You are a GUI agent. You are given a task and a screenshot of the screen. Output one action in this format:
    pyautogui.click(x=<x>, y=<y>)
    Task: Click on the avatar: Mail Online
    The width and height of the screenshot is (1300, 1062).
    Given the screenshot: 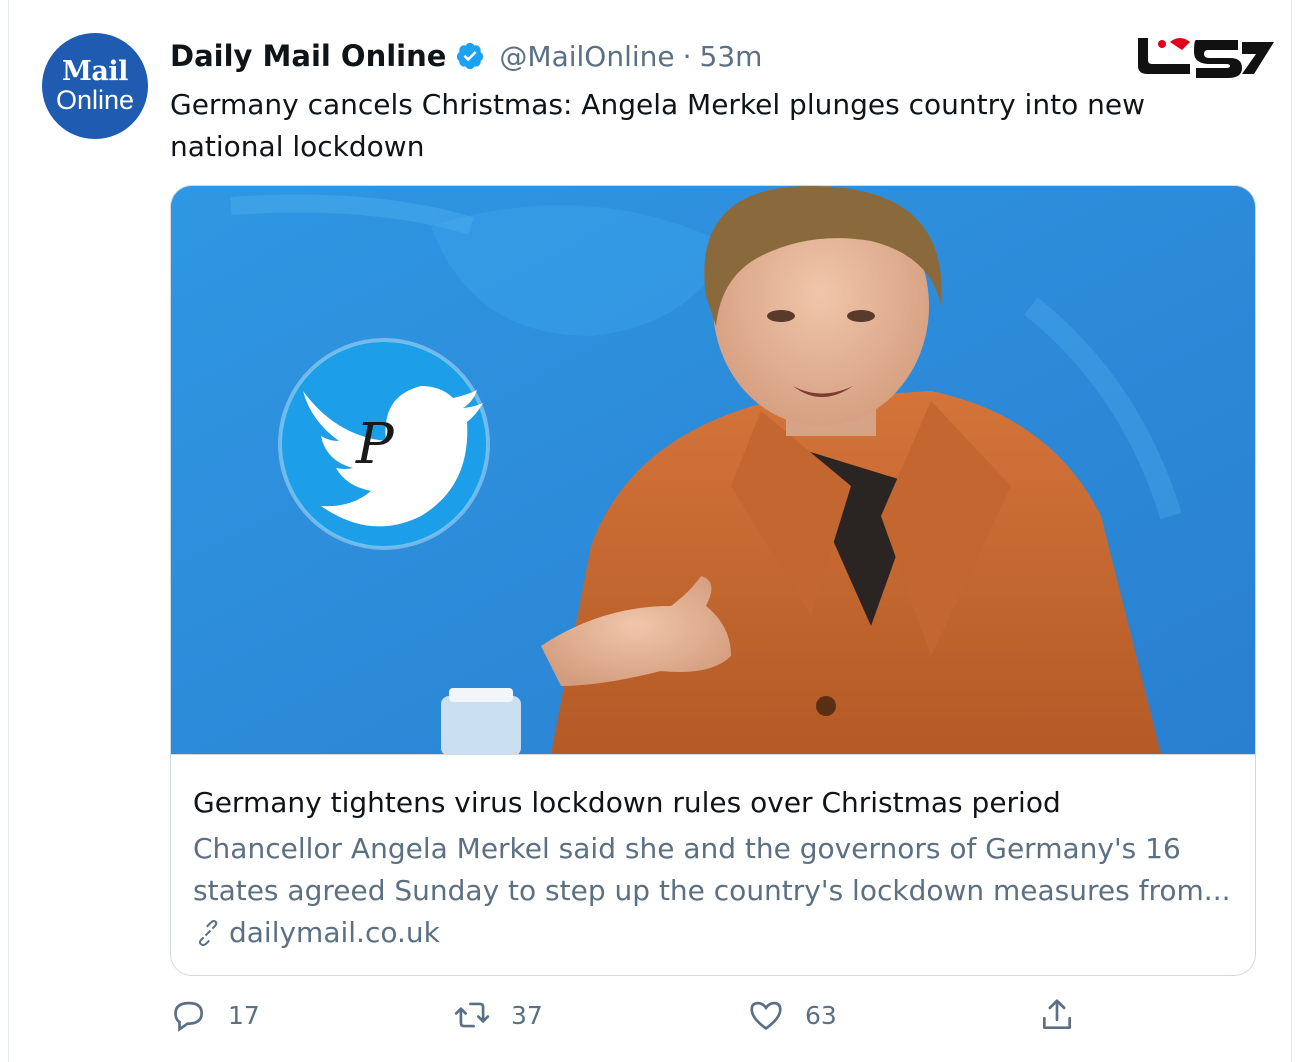 What is the action you would take?
    pyautogui.click(x=95, y=86)
    